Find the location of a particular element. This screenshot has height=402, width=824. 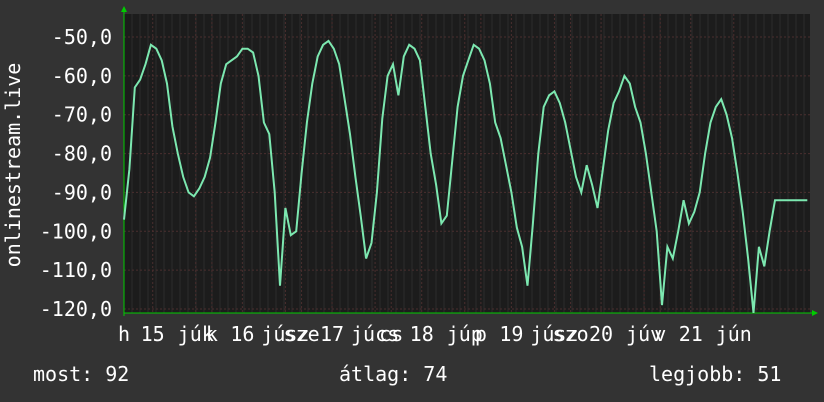

x-tick-label: jún is located at coordinates (734, 334).